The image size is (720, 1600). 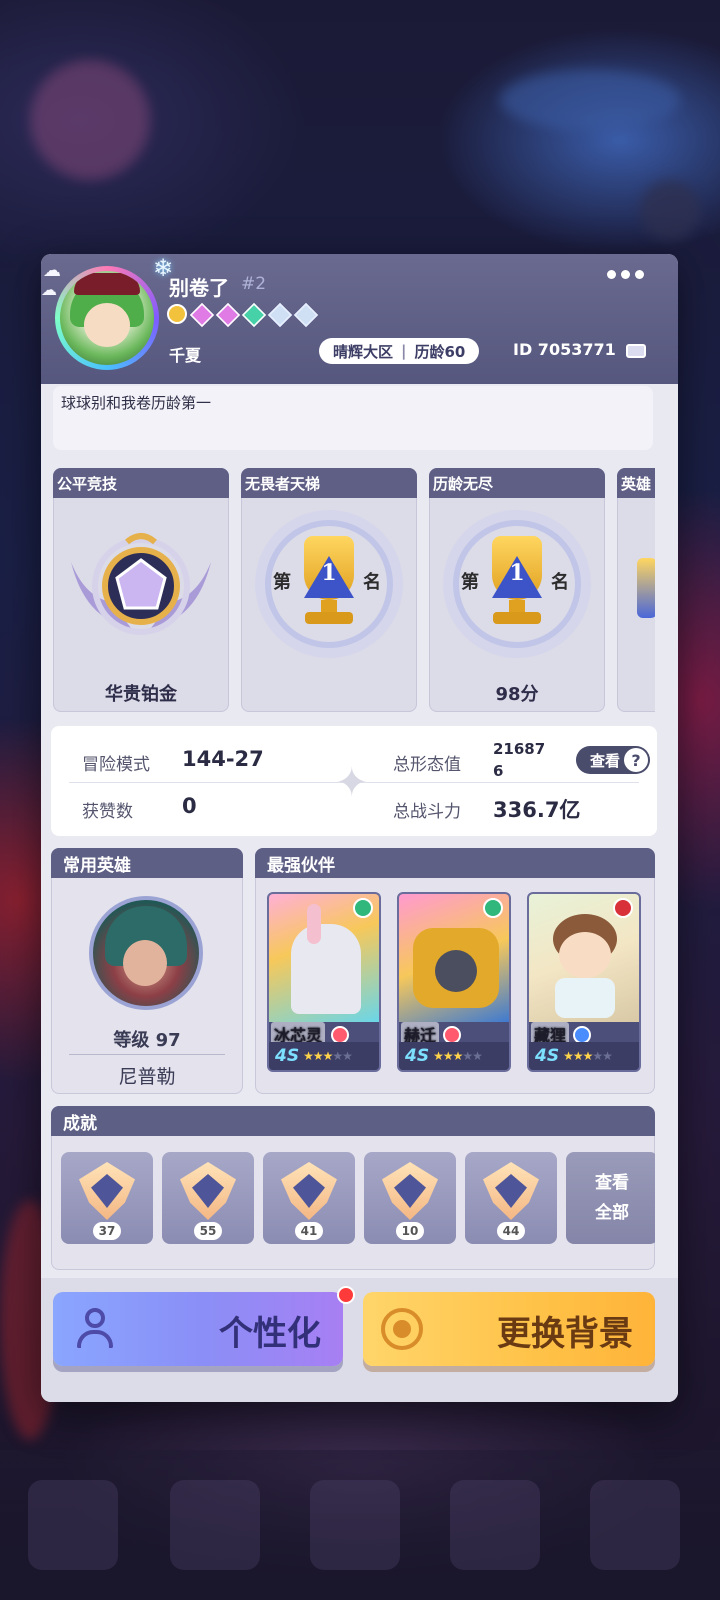 I want to click on view-stats-button: 查看 ?, so click(x=613, y=760).